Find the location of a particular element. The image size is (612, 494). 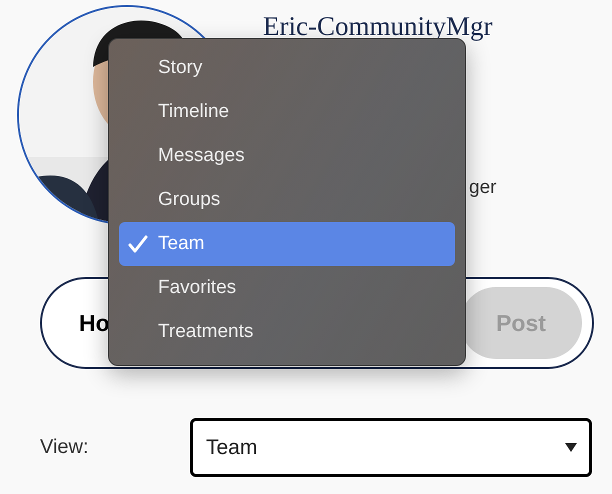

caret-icon is located at coordinates (571, 447).